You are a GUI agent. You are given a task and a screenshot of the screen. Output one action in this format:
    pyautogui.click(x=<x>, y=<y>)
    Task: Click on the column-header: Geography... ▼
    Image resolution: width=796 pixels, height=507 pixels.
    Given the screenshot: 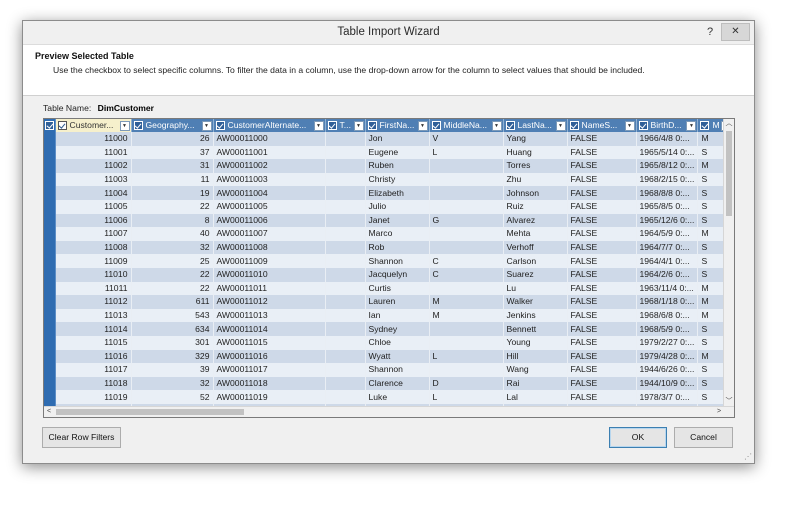 What is the action you would take?
    pyautogui.click(x=172, y=125)
    